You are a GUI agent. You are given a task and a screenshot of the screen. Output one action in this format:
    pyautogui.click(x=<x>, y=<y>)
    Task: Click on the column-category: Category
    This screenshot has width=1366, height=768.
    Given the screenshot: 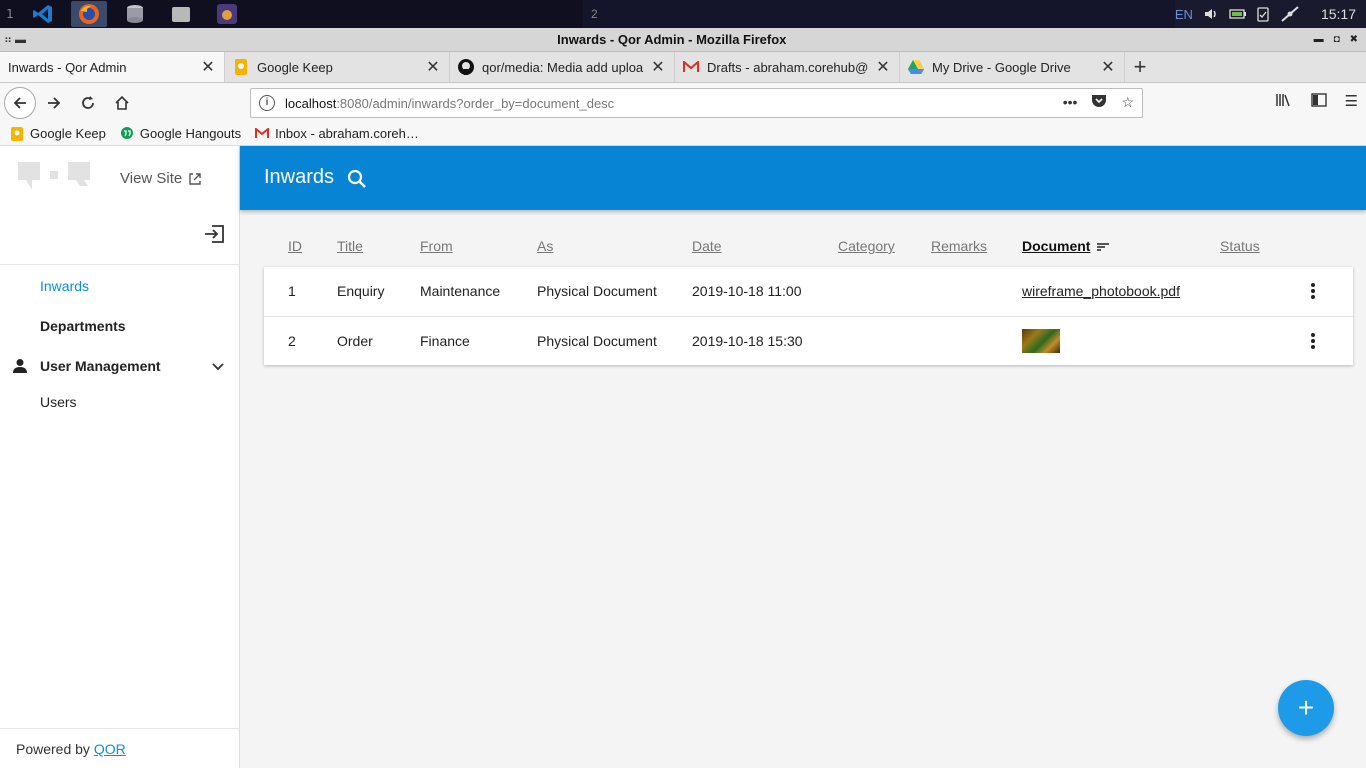 What is the action you would take?
    pyautogui.click(x=866, y=246)
    